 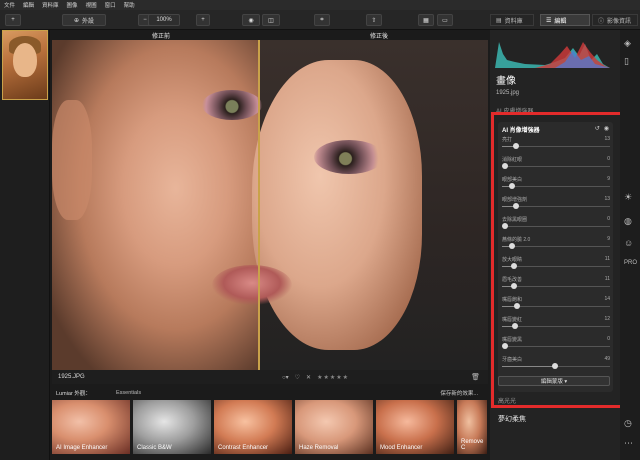 What do you see at coordinates (72, 5) in the screenshot?
I see `menu-image: 圖像` at bounding box center [72, 5].